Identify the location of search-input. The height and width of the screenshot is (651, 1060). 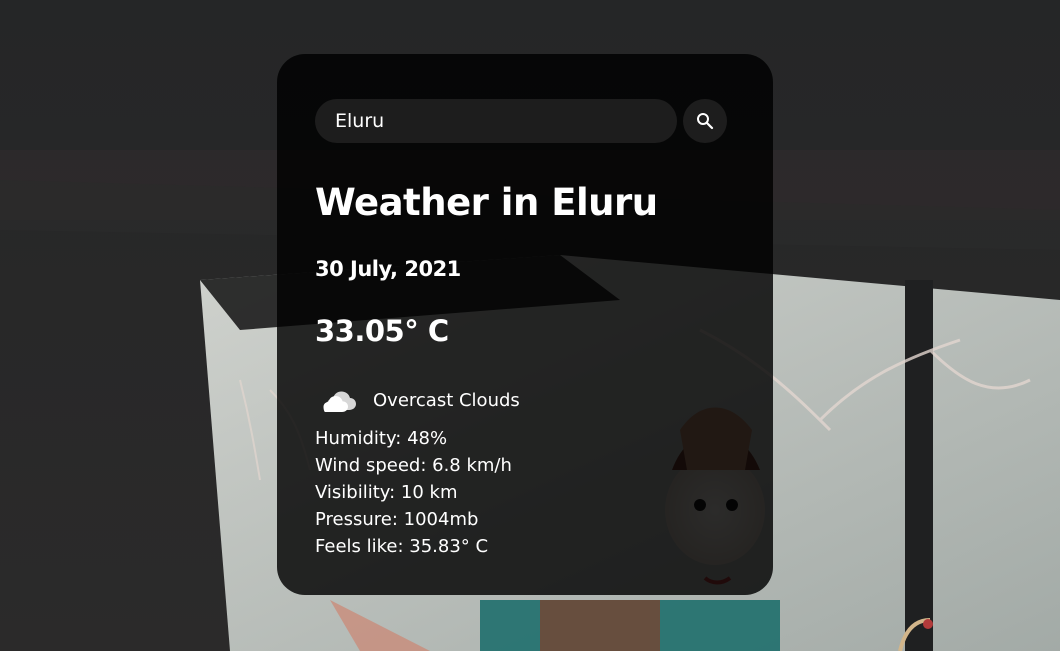
(496, 121).